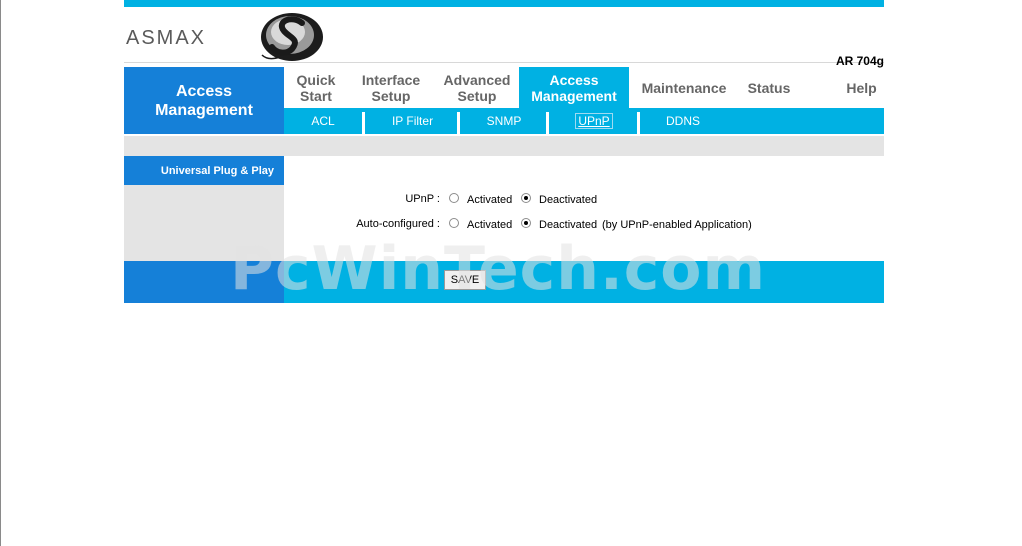 This screenshot has width=1022, height=546. I want to click on separator-bar, so click(504, 146).